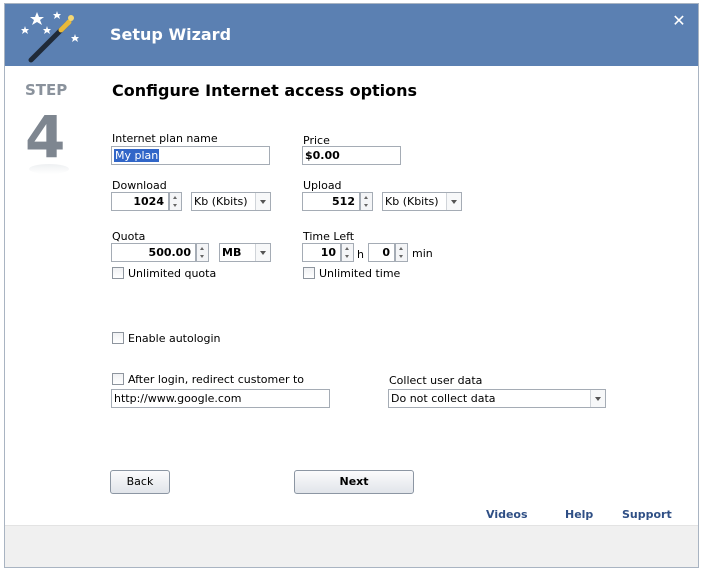 Image resolution: width=704 pixels, height=574 pixels. I want to click on quota-spinner, so click(202, 252).